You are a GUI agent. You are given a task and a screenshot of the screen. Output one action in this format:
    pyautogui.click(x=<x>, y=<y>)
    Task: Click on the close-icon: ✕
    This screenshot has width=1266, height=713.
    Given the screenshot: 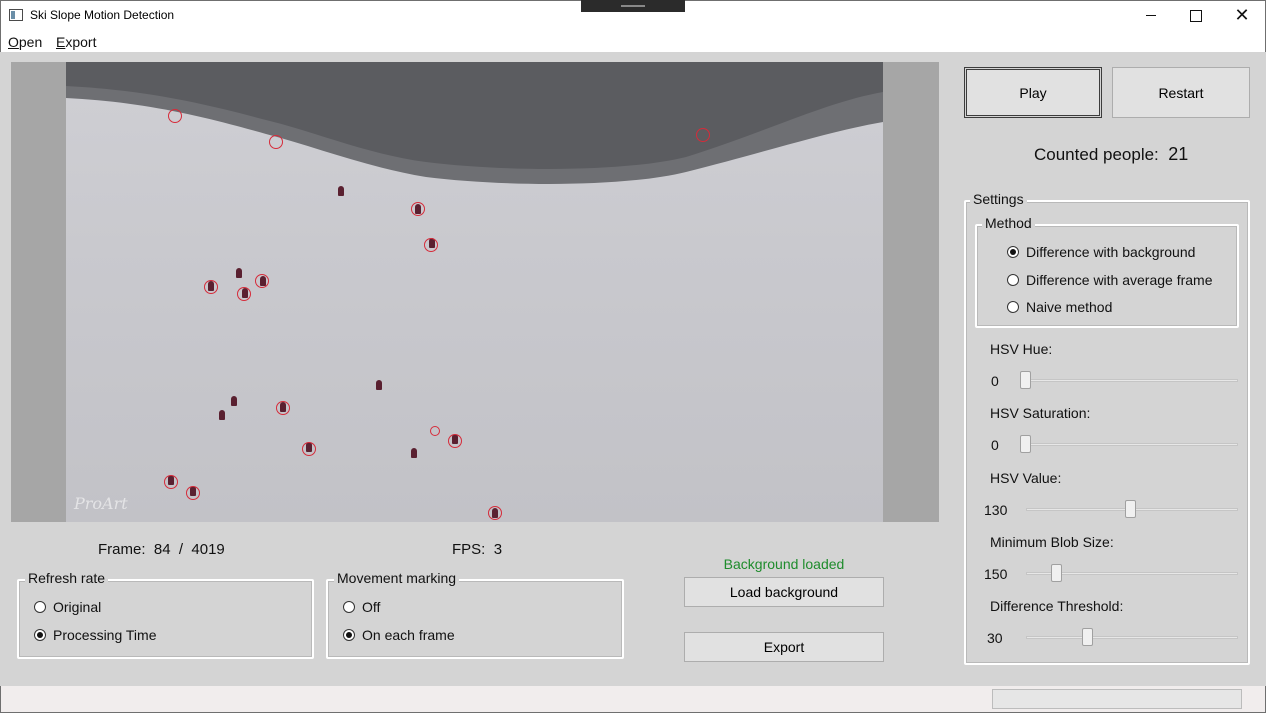 What is the action you would take?
    pyautogui.click(x=1242, y=15)
    